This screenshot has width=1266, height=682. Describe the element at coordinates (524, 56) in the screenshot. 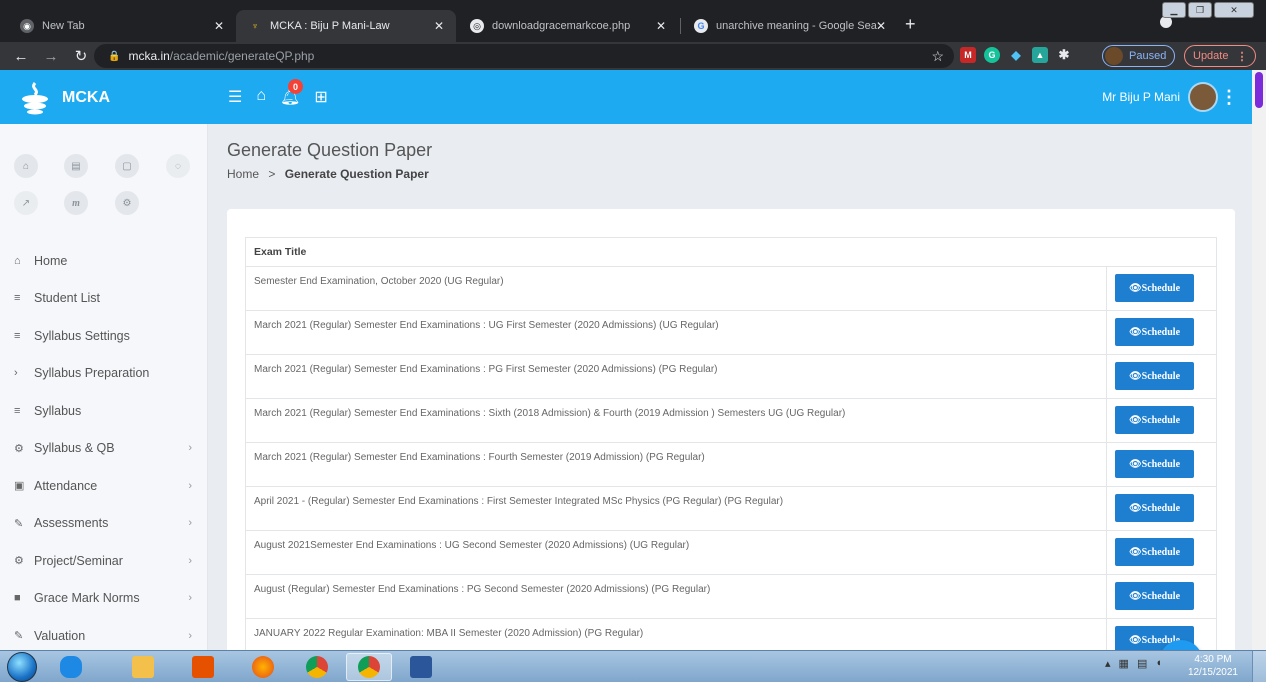

I see `address-bar: 🔒 mcka.in/academic/generateQP.php ☆` at that location.